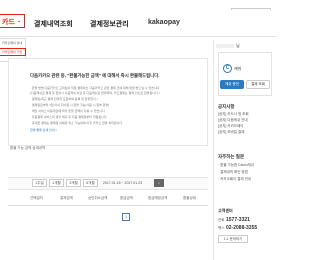  I want to click on table-divider, so click(108, 205).